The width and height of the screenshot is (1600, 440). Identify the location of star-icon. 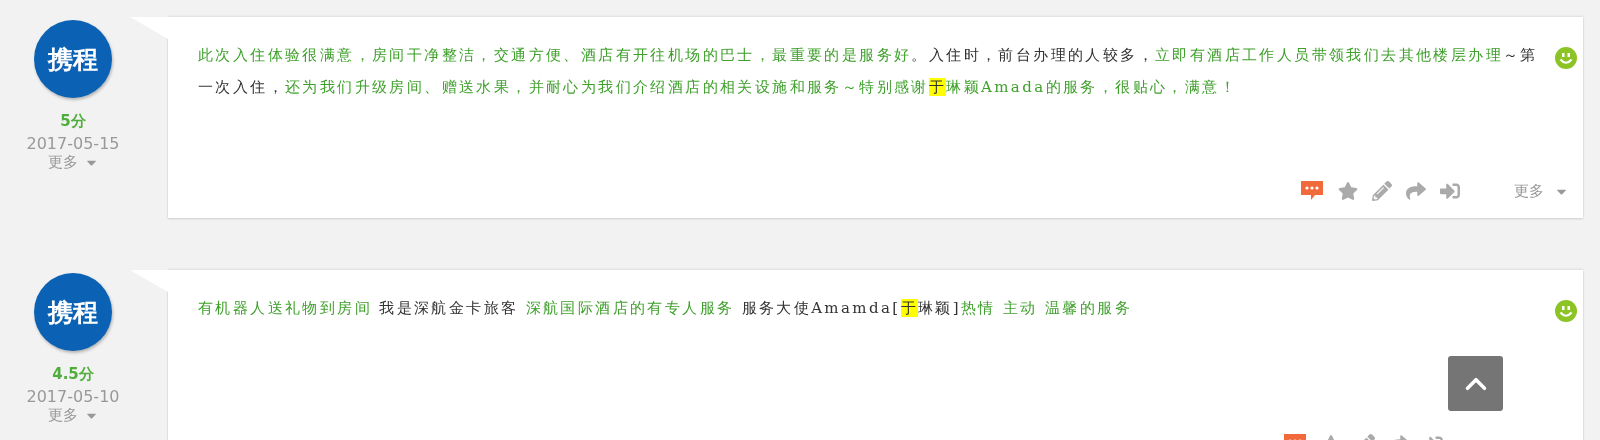
(1348, 191).